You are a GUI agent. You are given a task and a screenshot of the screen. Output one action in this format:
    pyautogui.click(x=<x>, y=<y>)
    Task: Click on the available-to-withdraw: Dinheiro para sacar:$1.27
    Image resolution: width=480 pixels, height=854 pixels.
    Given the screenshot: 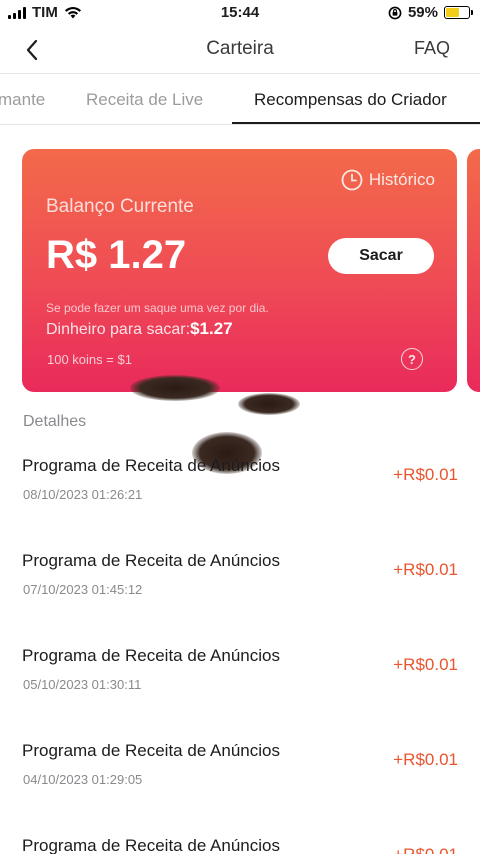 What is the action you would take?
    pyautogui.click(x=139, y=329)
    